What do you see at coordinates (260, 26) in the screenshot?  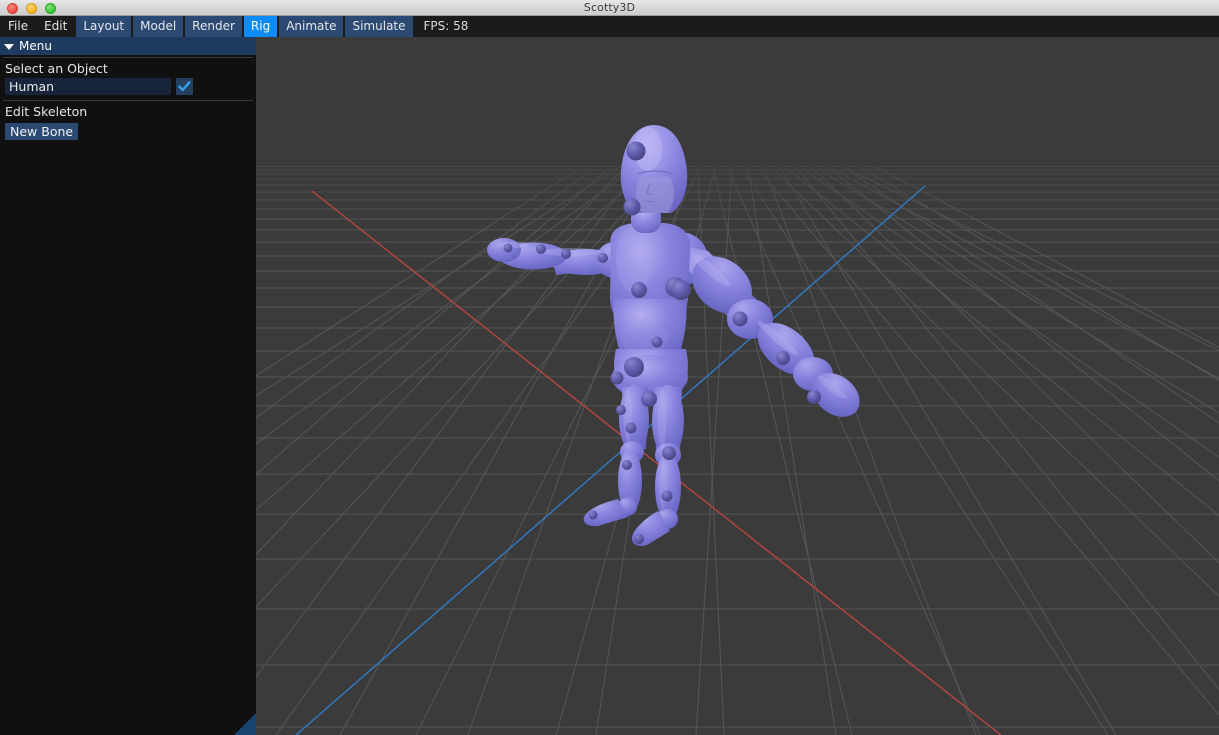 I see `menu-item-rig: Rig` at bounding box center [260, 26].